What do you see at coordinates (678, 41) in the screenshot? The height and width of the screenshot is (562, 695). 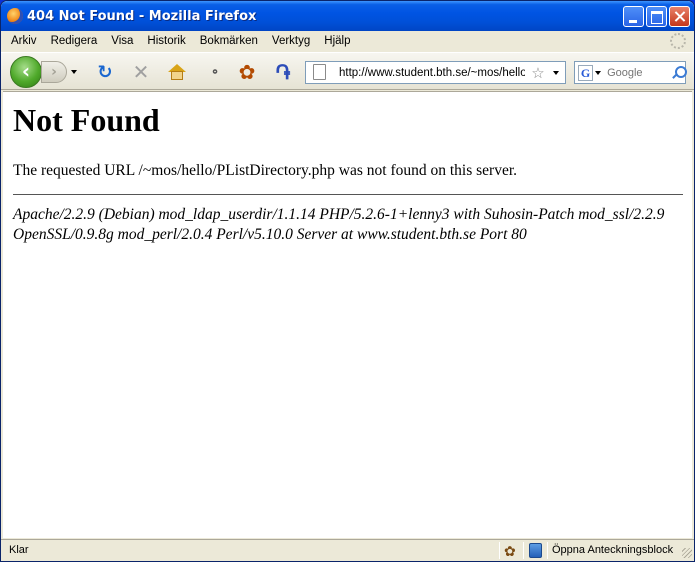 I see `throbber-icon` at bounding box center [678, 41].